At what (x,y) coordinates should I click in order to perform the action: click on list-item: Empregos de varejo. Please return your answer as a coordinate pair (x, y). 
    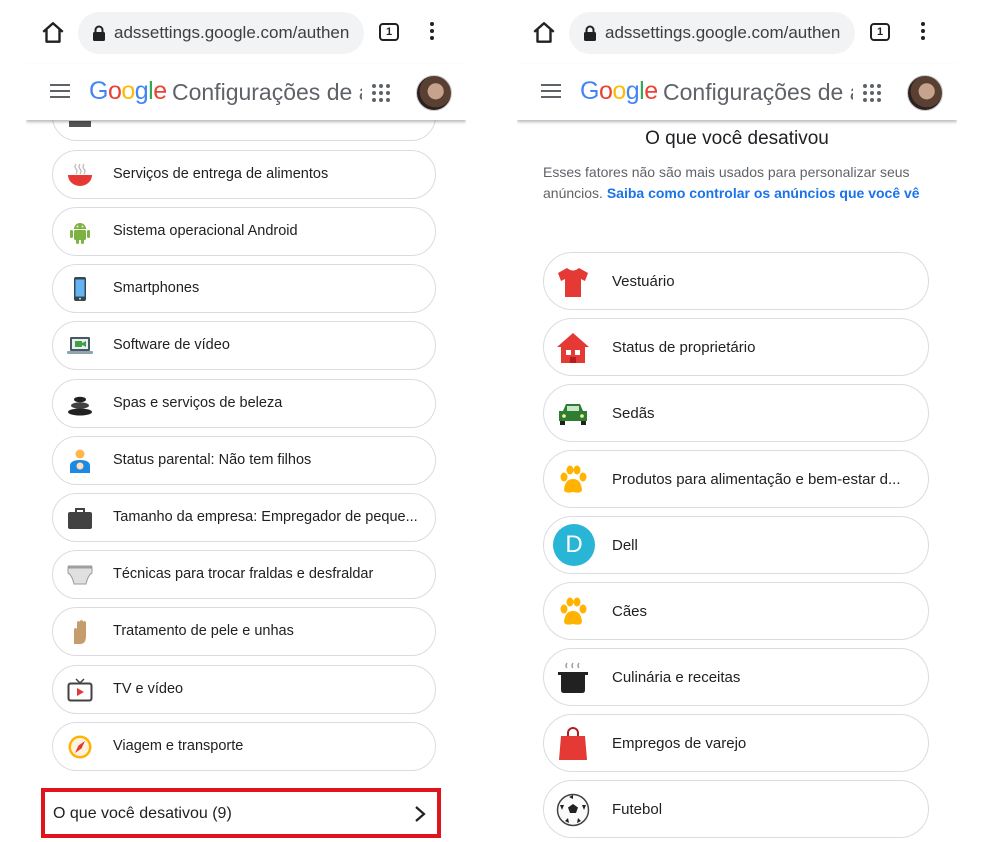
    Looking at the image, I should click on (736, 743).